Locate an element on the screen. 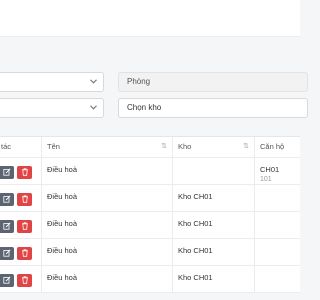  cell-apartment-subtext: 101 is located at coordinates (266, 179).